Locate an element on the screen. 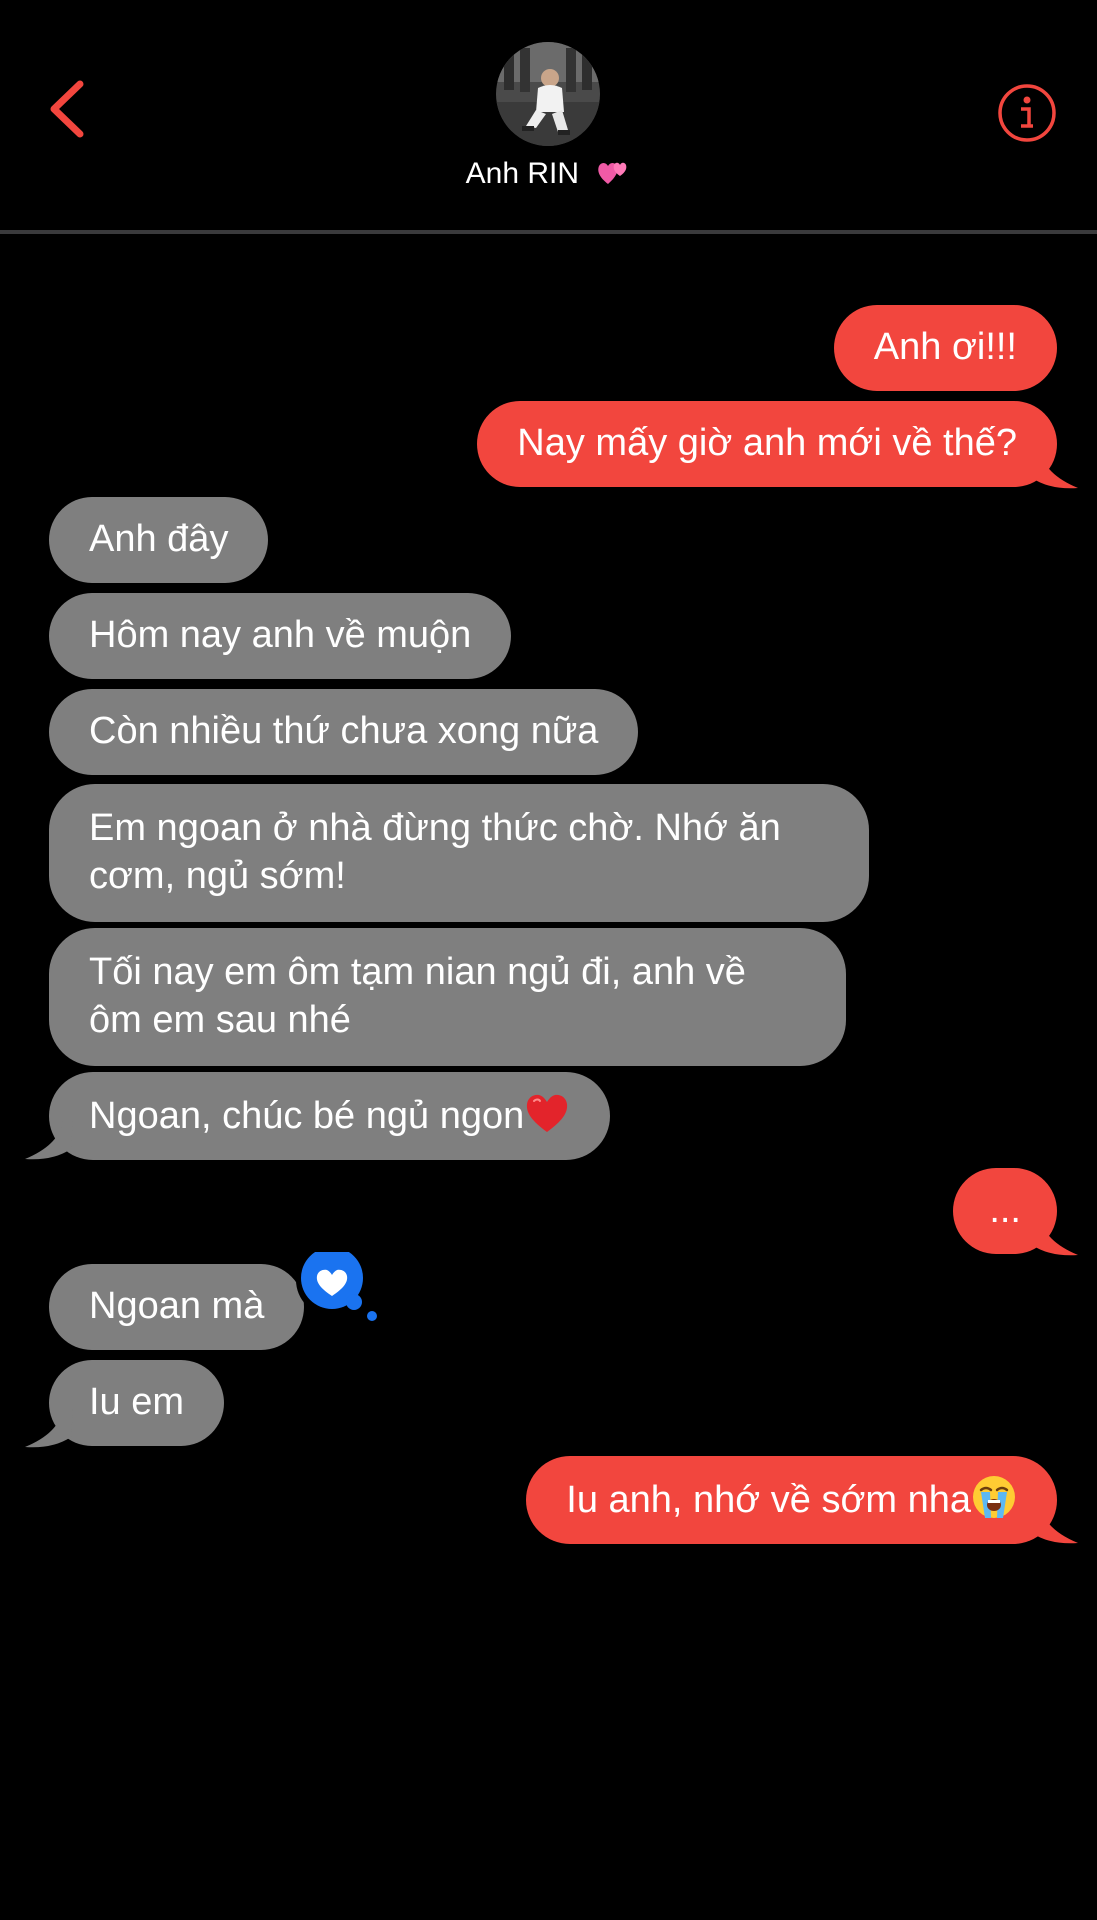 The width and height of the screenshot is (1097, 1920). sent-message-bubble: Nay mấy giờ anh mới về thế? is located at coordinates (767, 444).